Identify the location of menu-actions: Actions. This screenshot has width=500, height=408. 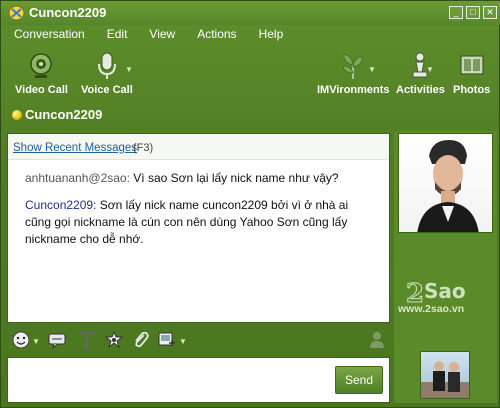
(205, 35).